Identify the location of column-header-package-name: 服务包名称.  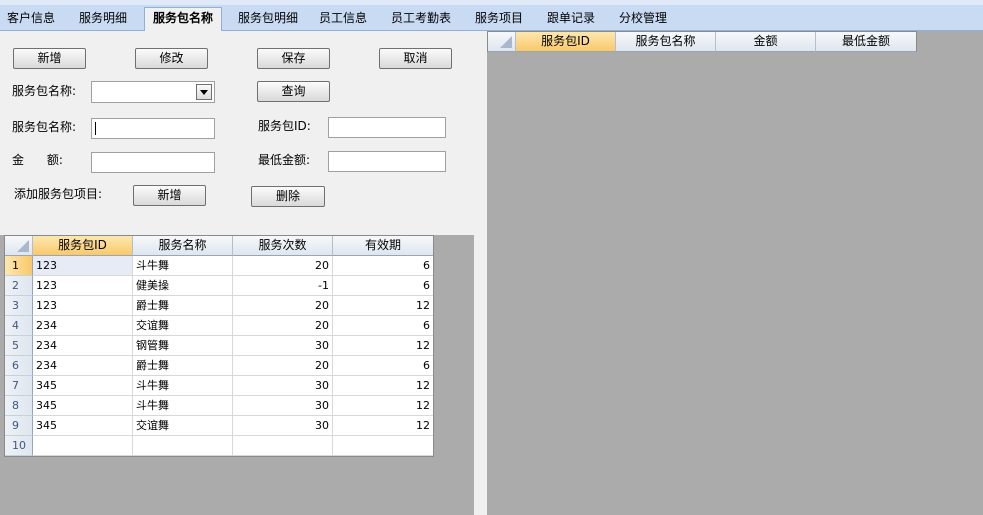
(666, 42).